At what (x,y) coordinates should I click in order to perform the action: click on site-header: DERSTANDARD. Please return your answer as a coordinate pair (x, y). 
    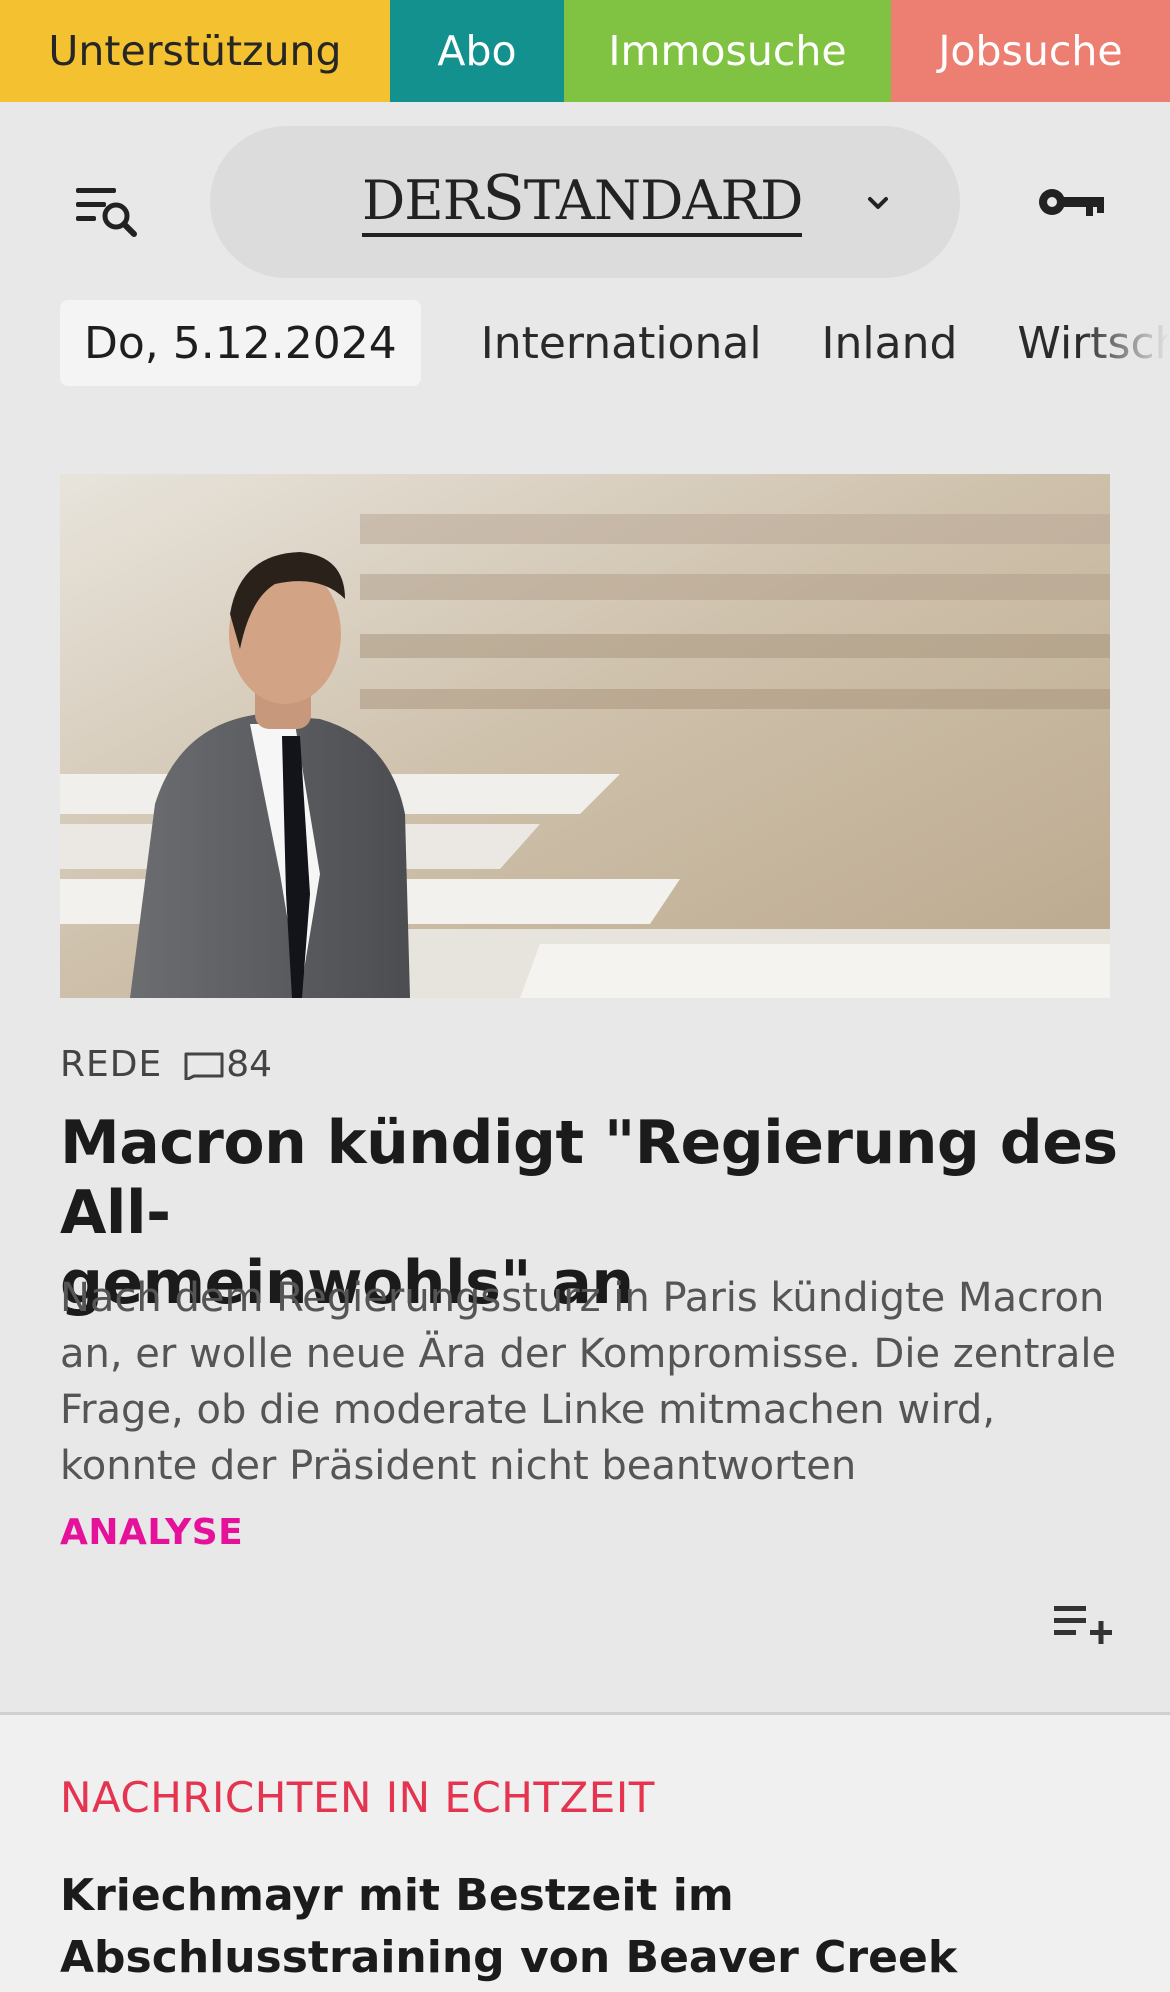
    Looking at the image, I should click on (585, 200).